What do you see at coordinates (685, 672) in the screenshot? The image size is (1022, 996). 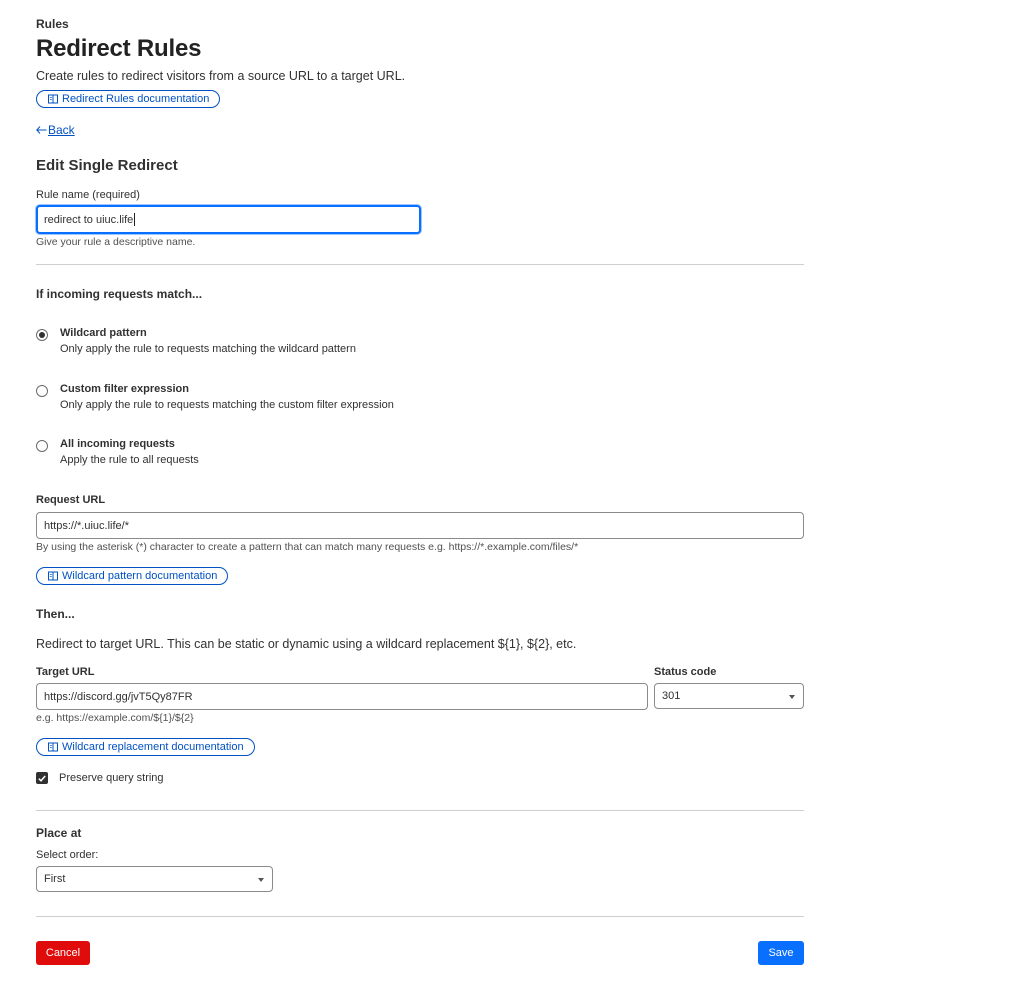 I see `status-code-label: Status code` at bounding box center [685, 672].